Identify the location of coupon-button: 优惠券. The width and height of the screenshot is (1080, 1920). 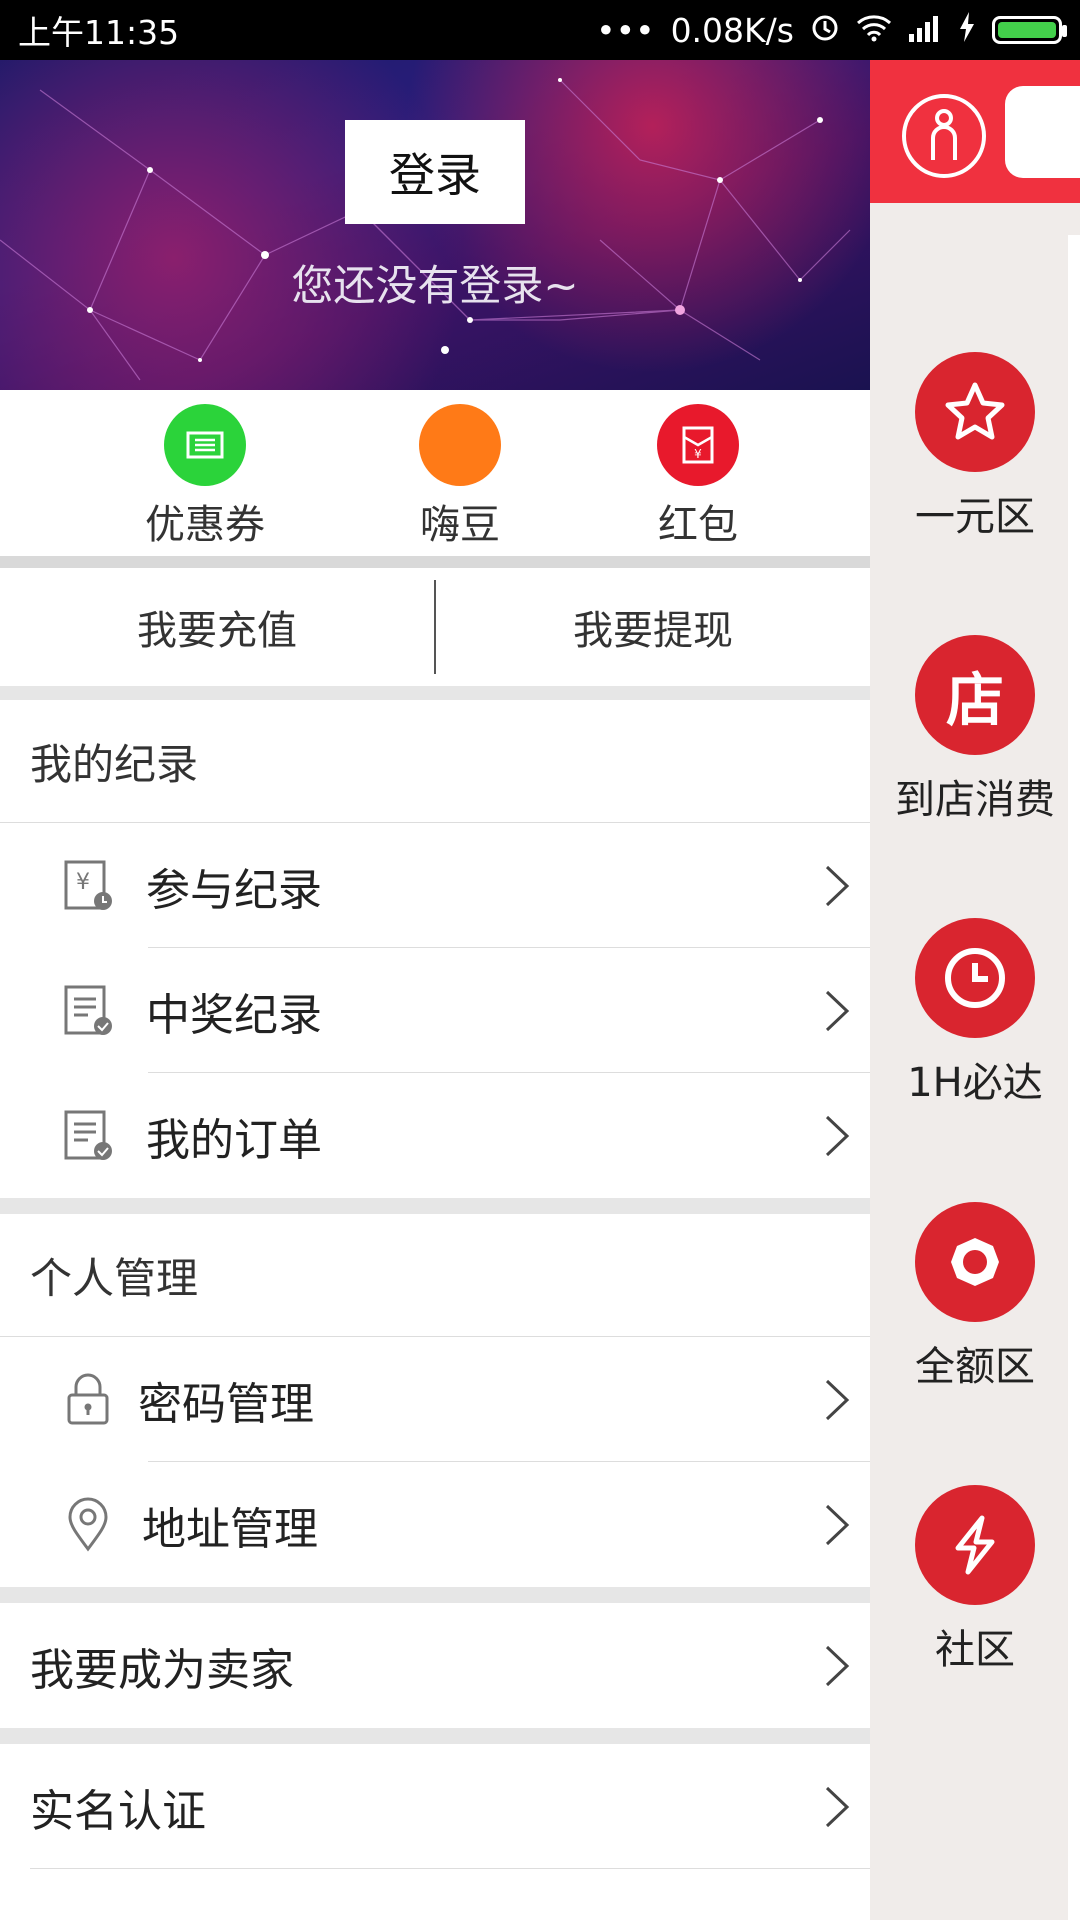
(205, 477).